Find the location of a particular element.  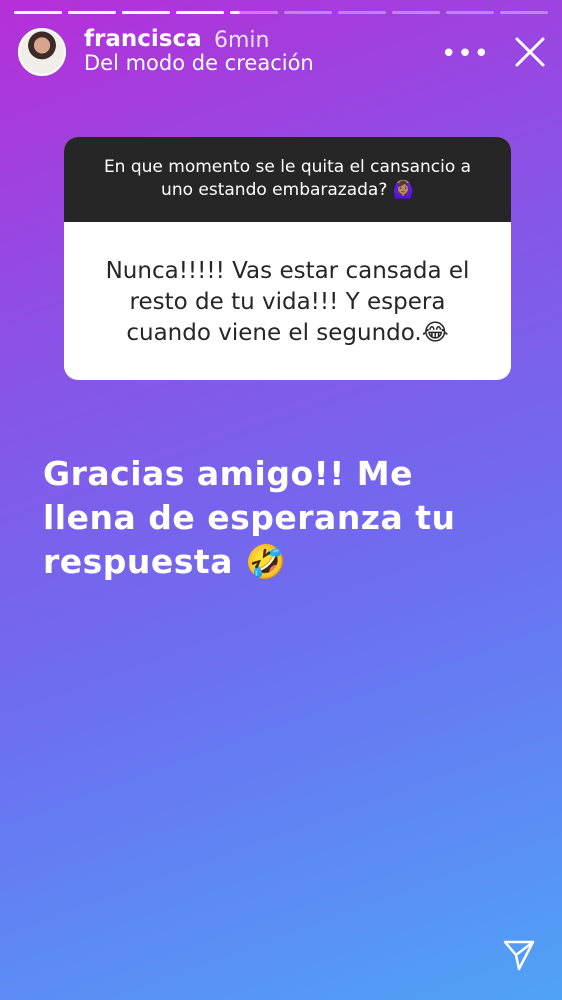

story-subtitle: Del modo de creación is located at coordinates (199, 63).